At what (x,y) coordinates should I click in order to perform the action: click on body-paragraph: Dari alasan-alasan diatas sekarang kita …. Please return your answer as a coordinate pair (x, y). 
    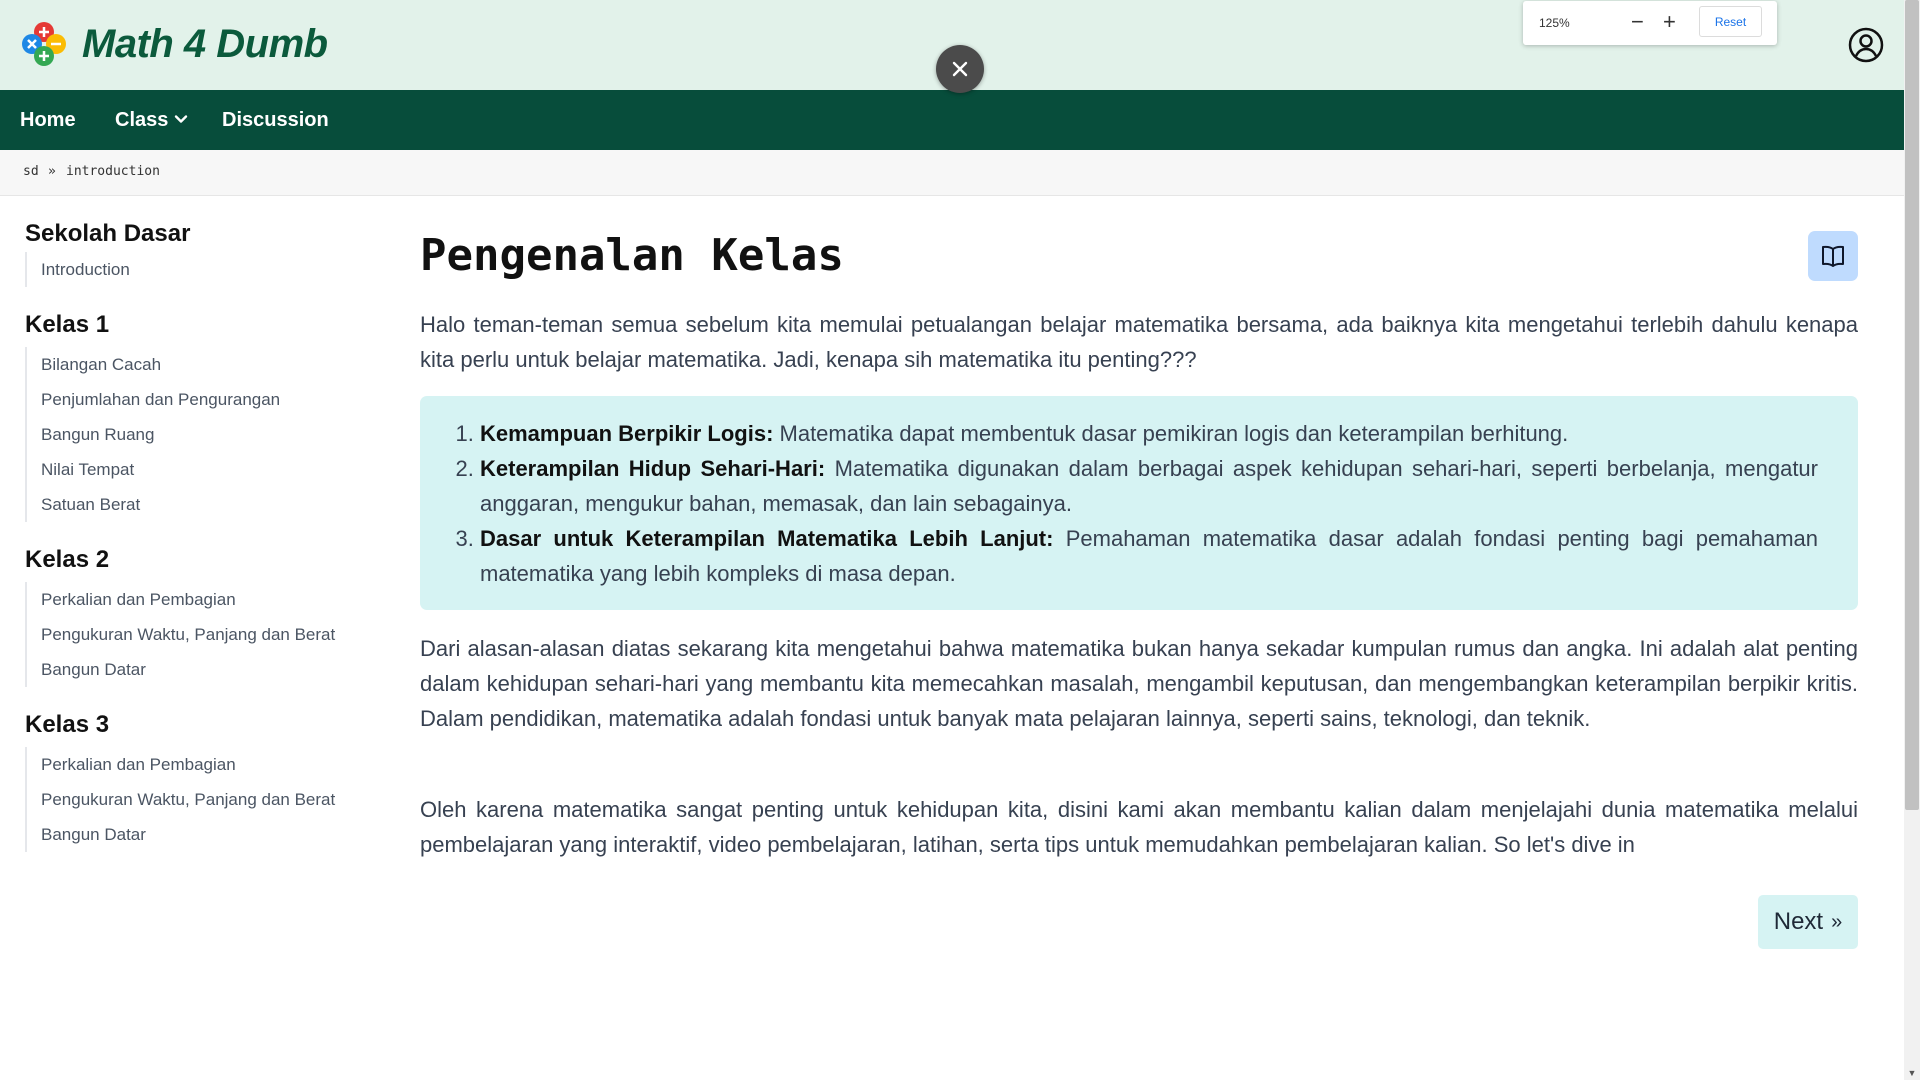
    Looking at the image, I should click on (1139, 683).